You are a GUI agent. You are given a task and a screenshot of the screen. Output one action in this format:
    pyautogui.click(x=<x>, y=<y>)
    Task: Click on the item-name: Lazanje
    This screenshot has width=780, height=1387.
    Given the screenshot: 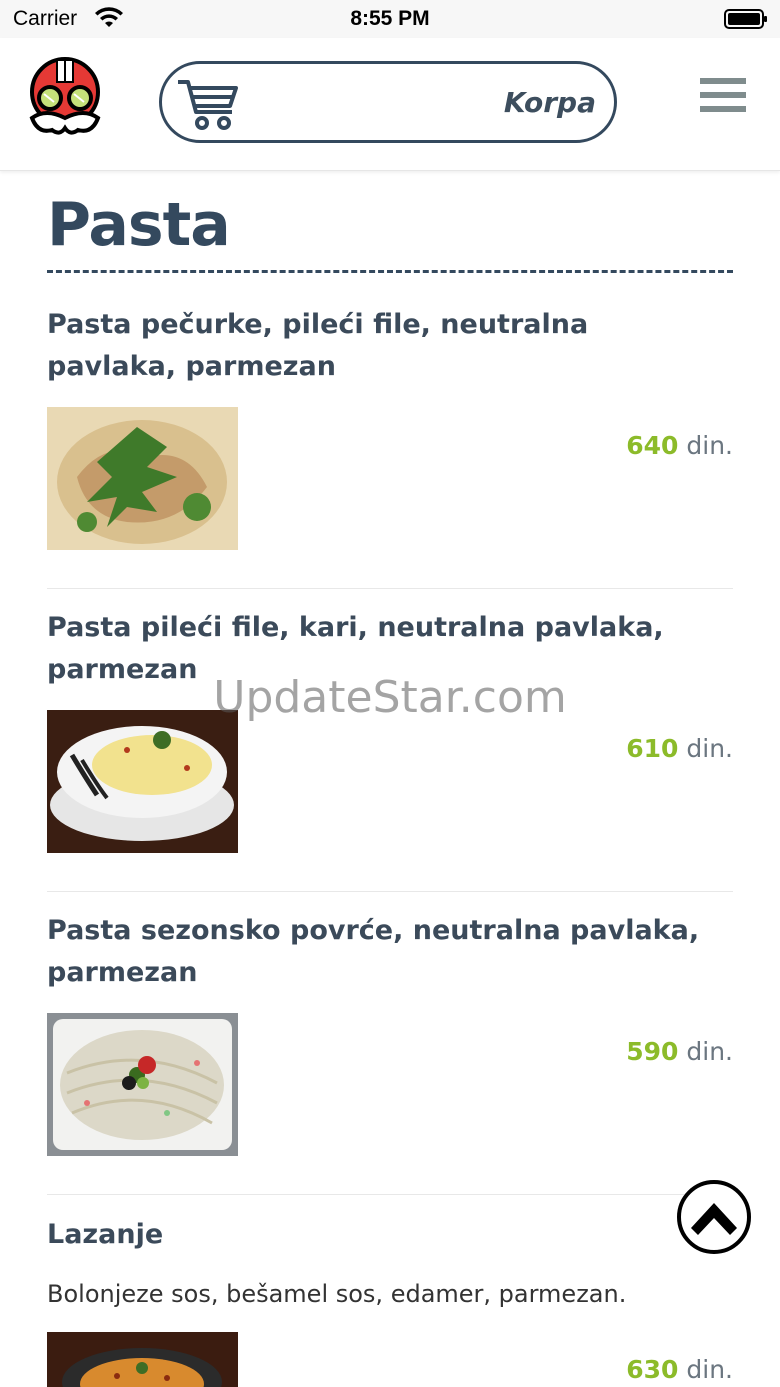 What is the action you would take?
    pyautogui.click(x=105, y=1234)
    